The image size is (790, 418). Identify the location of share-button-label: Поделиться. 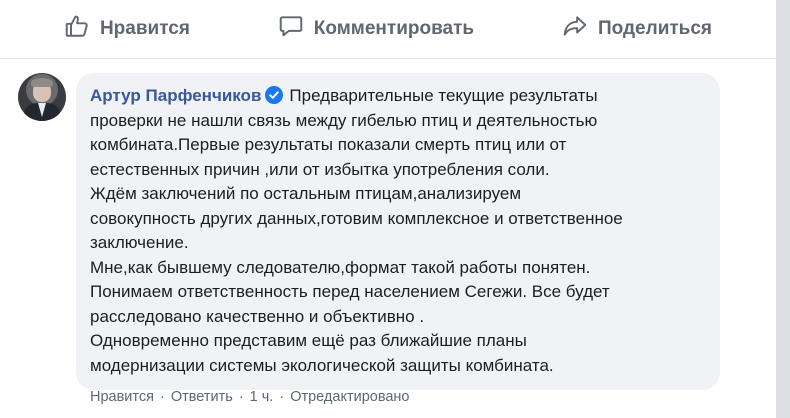
(655, 28).